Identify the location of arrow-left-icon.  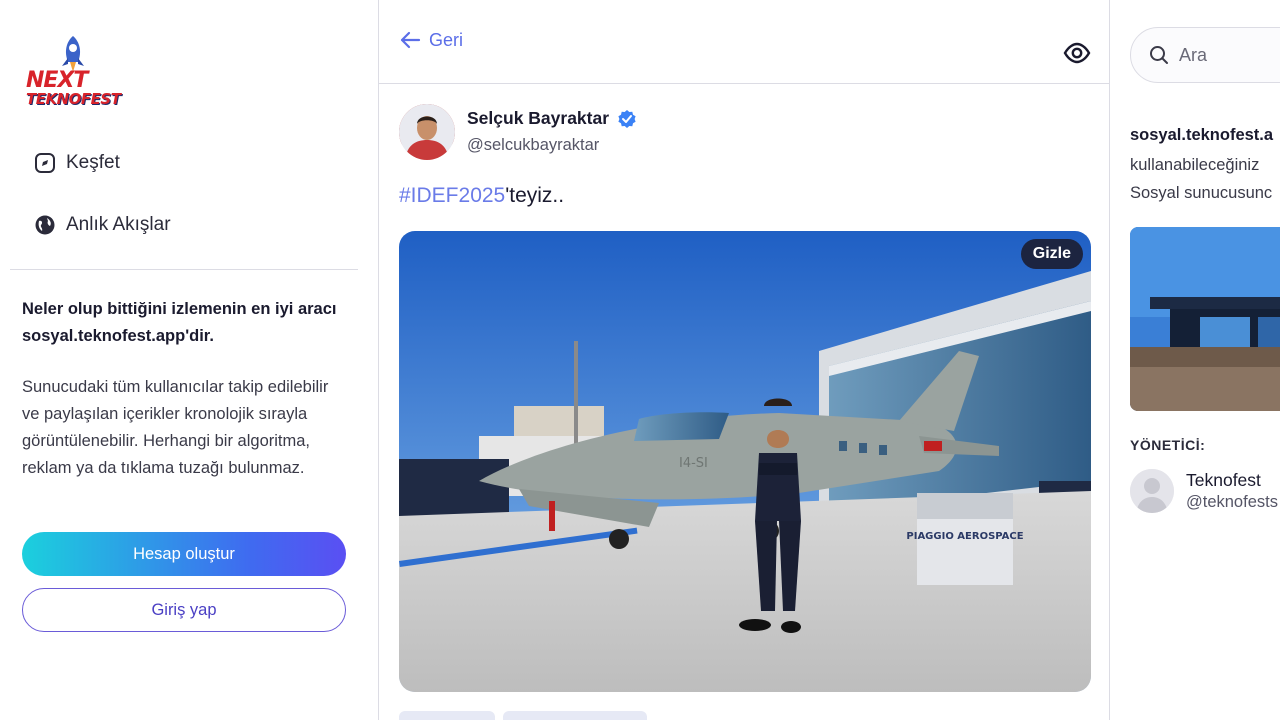
(410, 40).